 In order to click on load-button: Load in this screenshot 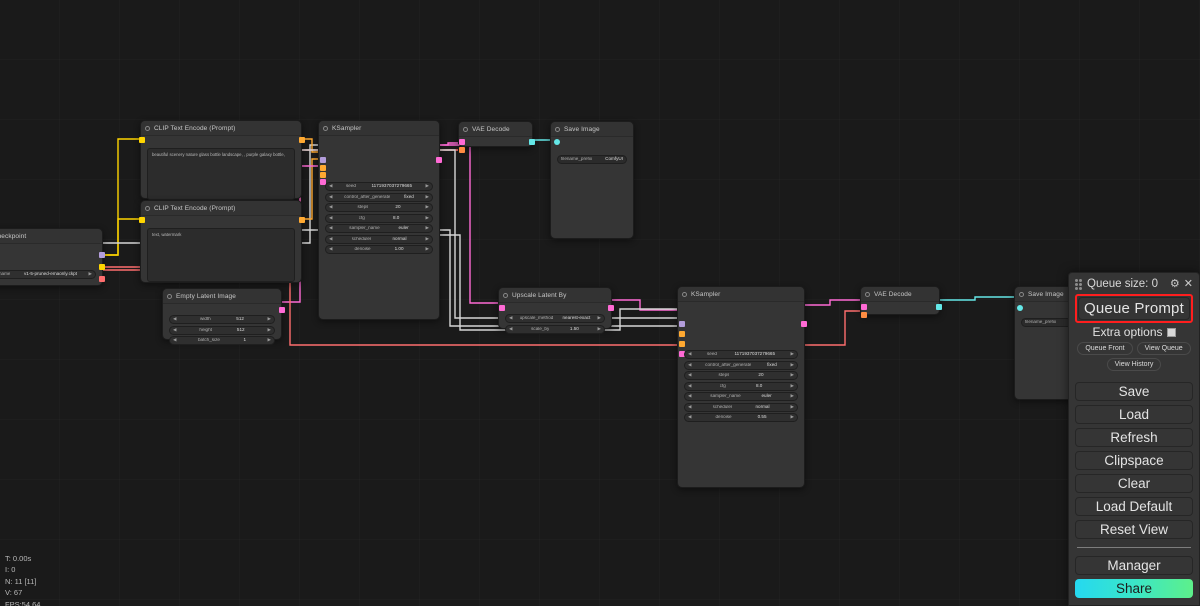, I will do `click(1134, 414)`.